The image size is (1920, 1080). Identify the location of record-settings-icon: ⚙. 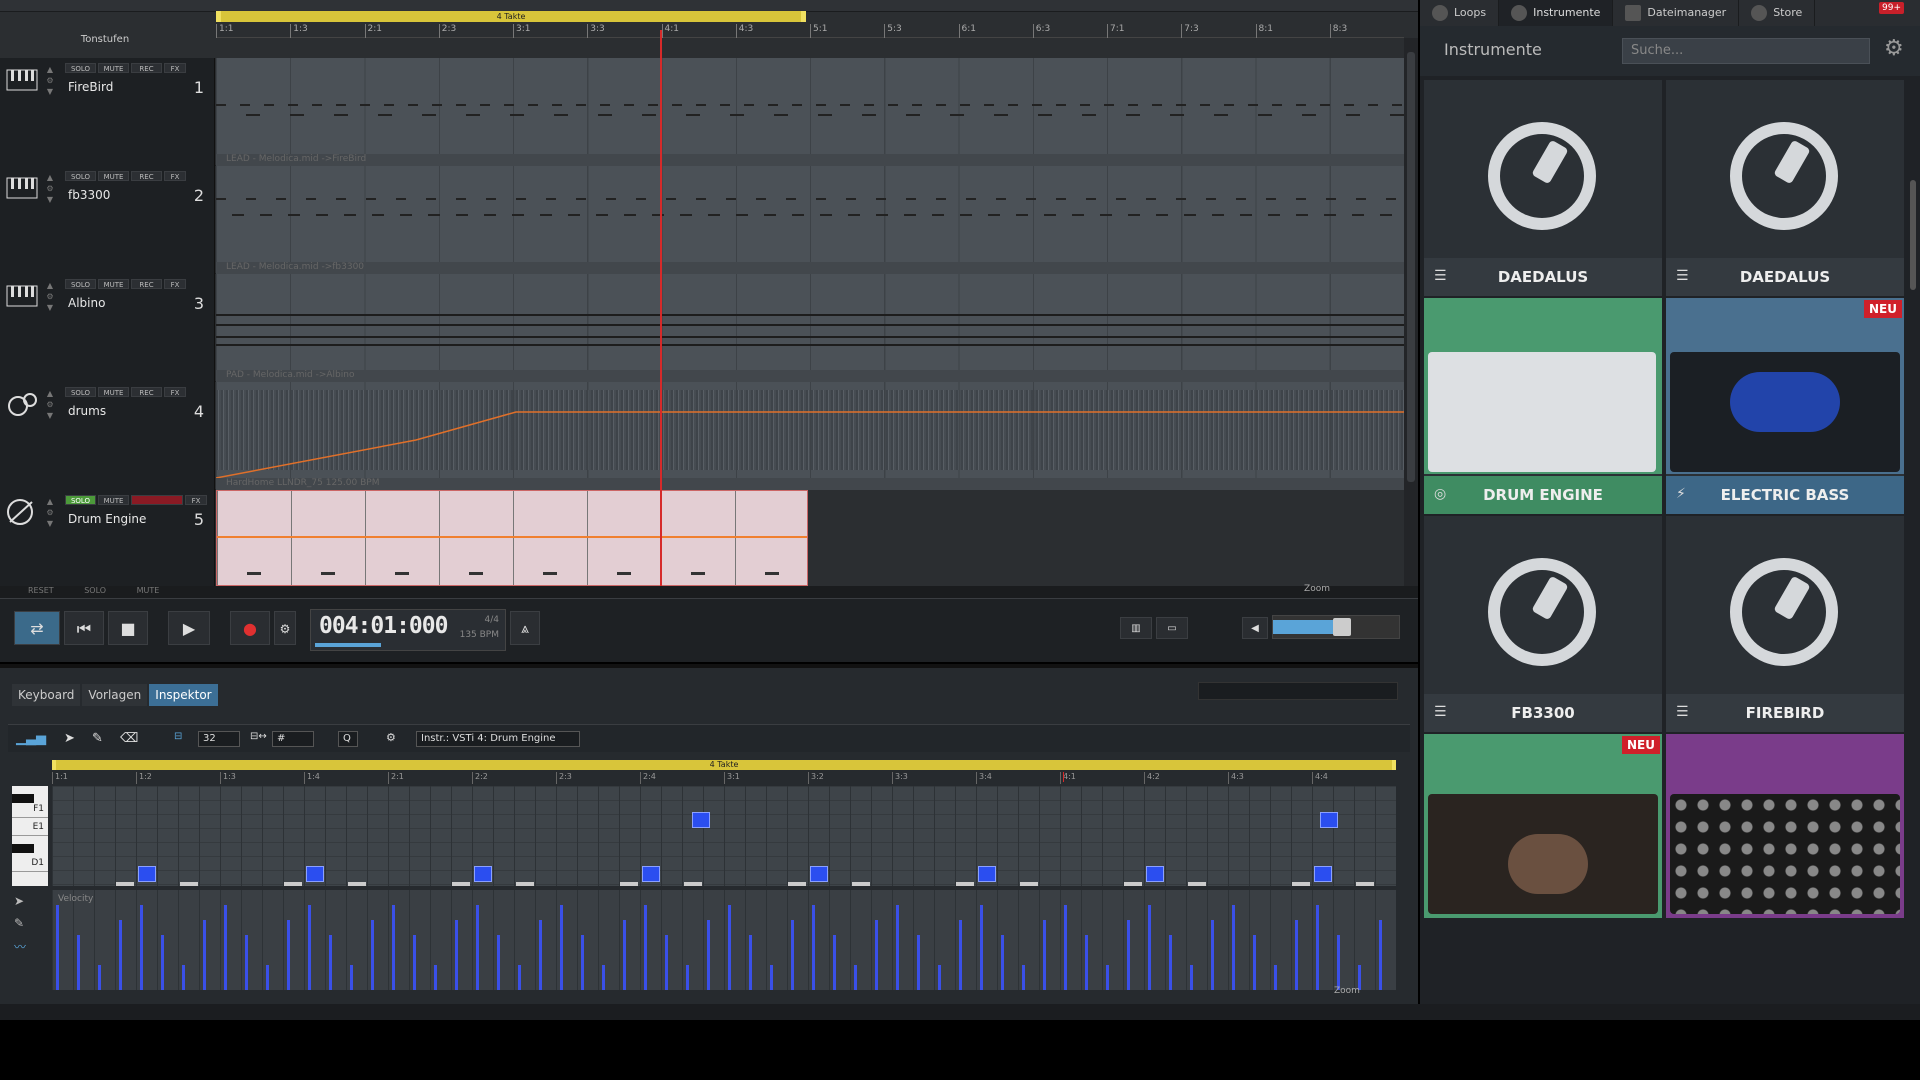
(285, 628).